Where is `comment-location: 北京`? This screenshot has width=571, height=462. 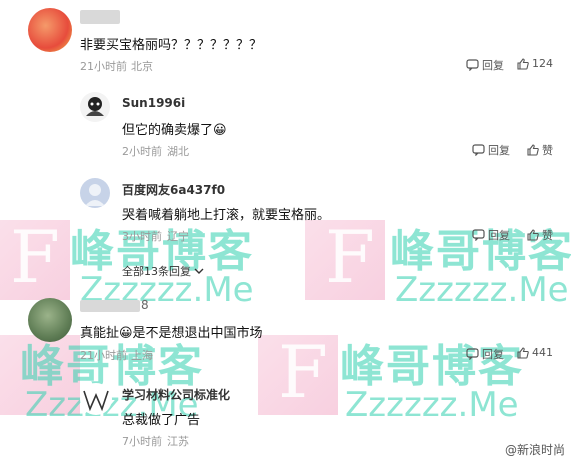
comment-location: 北京 is located at coordinates (142, 66).